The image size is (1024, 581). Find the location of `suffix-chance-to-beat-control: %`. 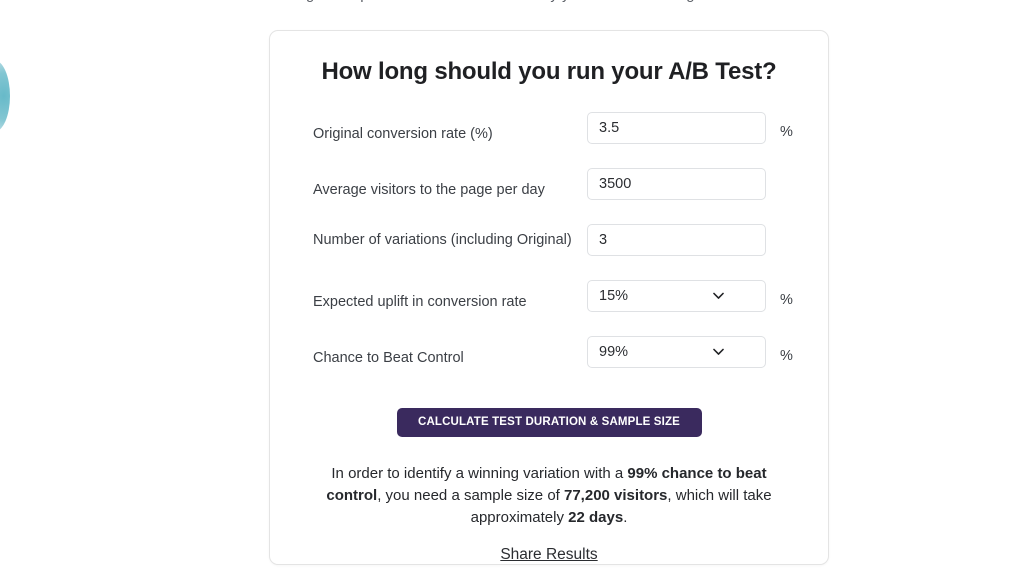

suffix-chance-to-beat-control: % is located at coordinates (786, 356).